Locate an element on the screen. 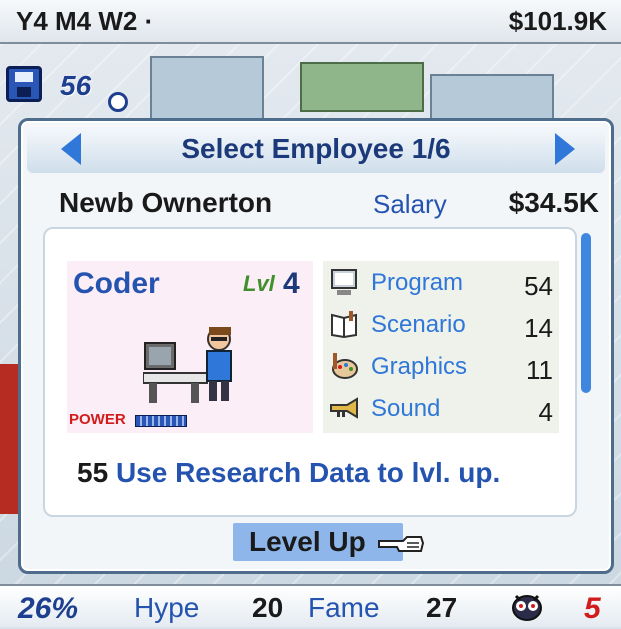  stat-value: 11 is located at coordinates (539, 370).